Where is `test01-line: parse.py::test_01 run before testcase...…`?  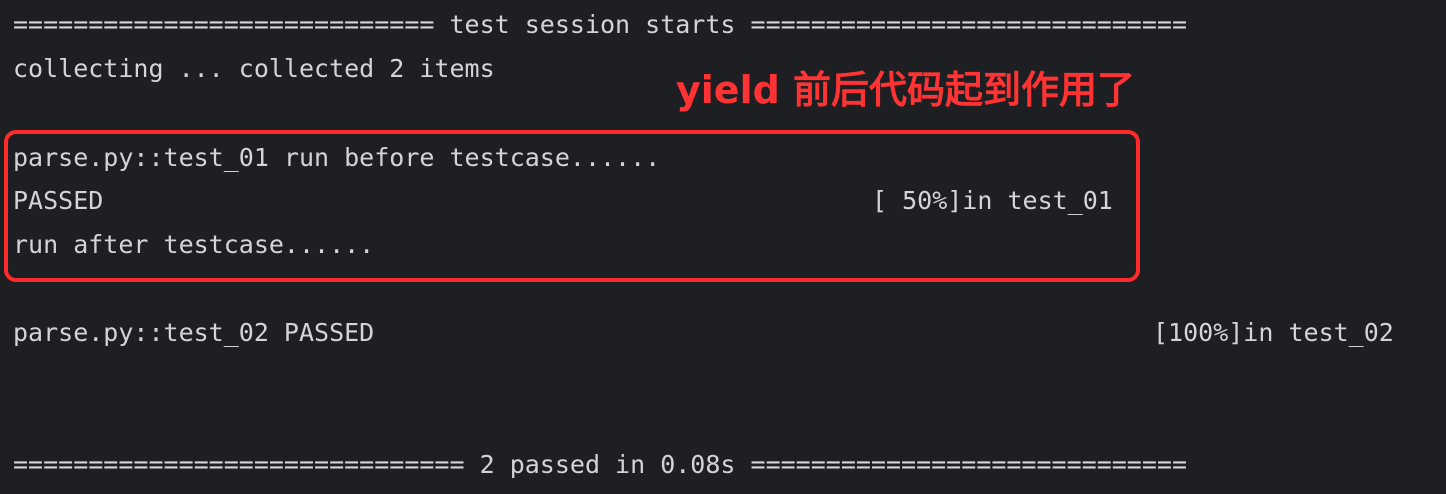
test01-line: parse.py::test_01 run before testcase...… is located at coordinates (337, 157).